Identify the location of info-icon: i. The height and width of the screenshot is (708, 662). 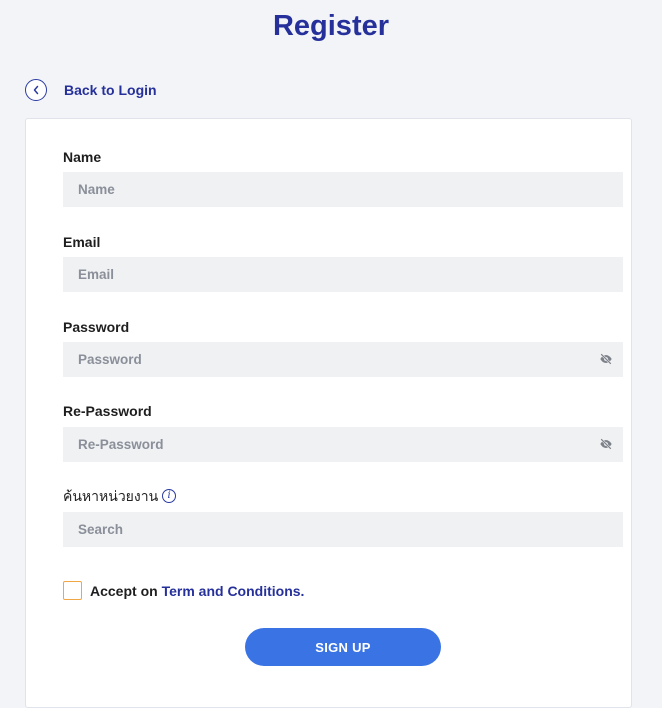
(169, 496).